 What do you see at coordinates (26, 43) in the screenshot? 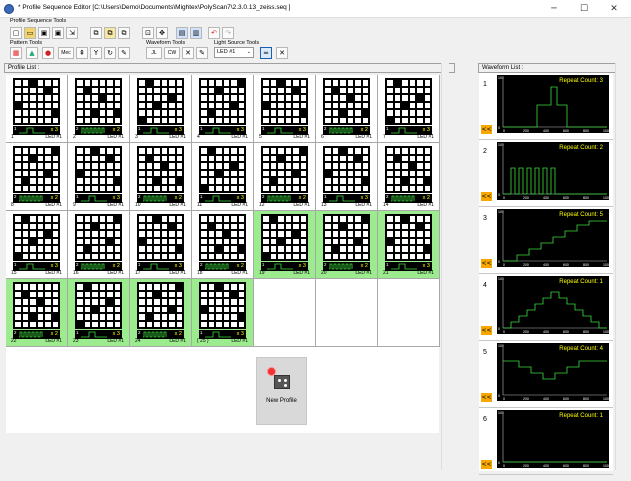
I see `pattern-tools-label: Pattern Tools` at bounding box center [26, 43].